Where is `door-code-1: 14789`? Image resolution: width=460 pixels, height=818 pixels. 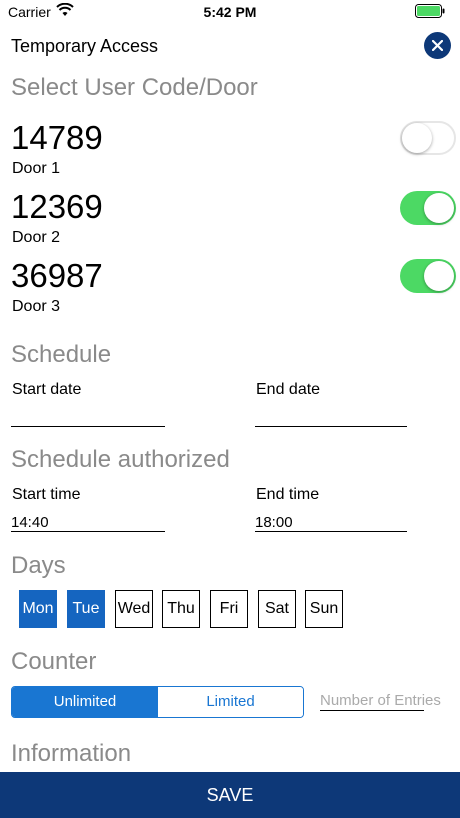
door-code-1: 14789 is located at coordinates (57, 137).